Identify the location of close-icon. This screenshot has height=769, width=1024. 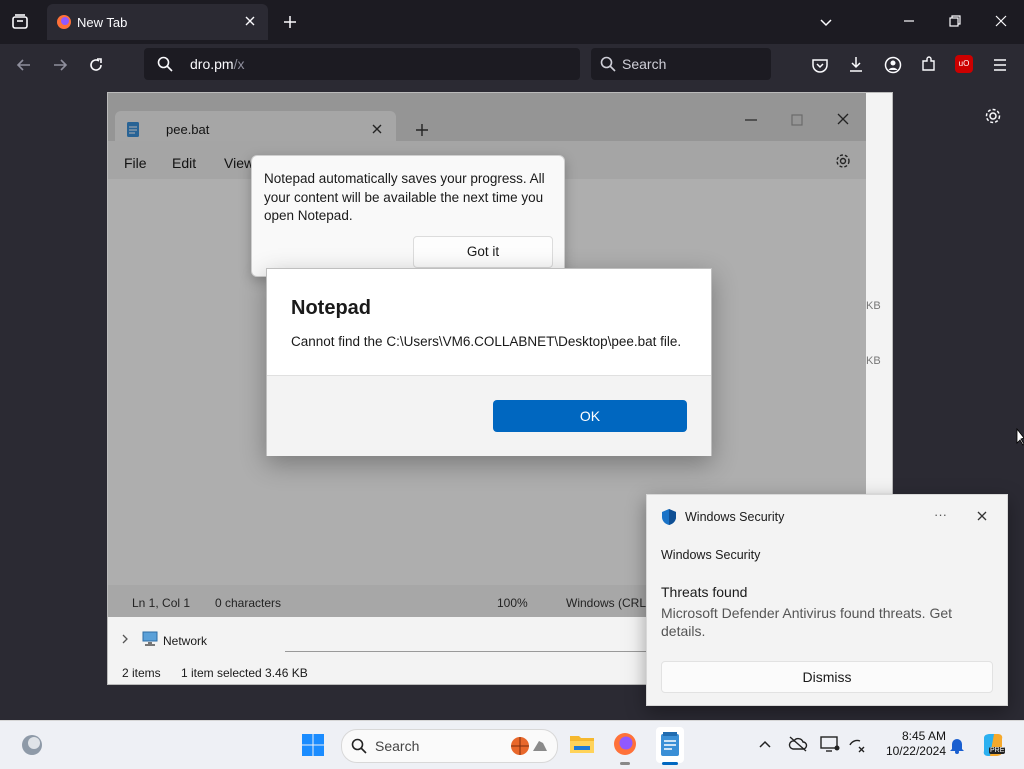
(982, 516).